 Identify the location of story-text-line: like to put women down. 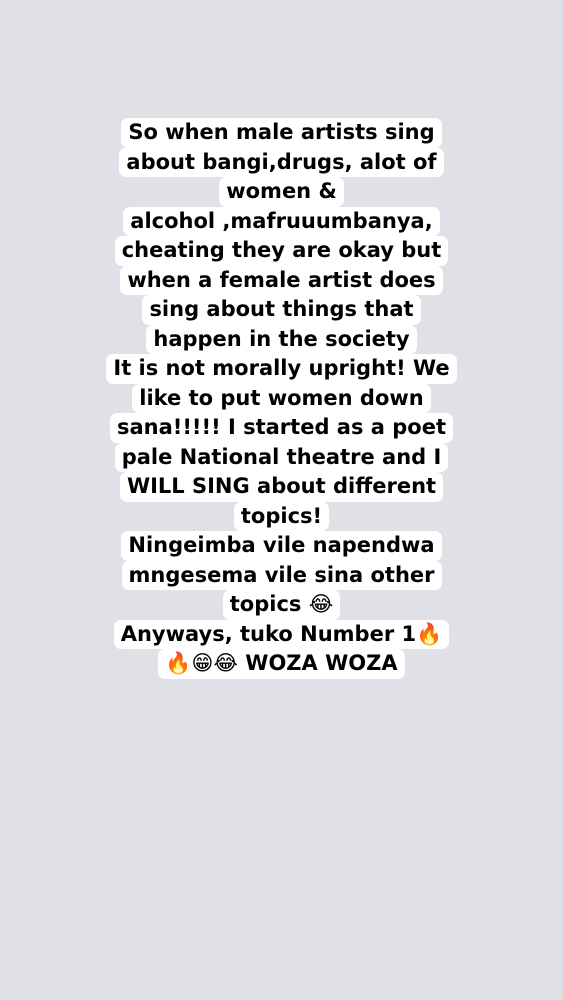
(281, 398).